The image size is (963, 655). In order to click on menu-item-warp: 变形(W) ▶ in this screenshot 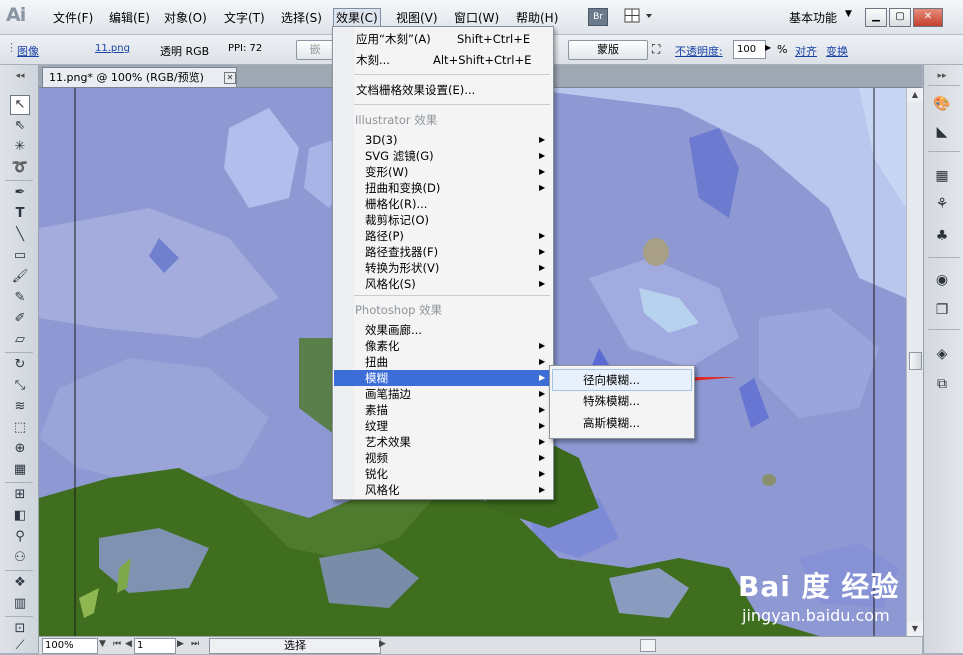, I will do `click(443, 172)`.